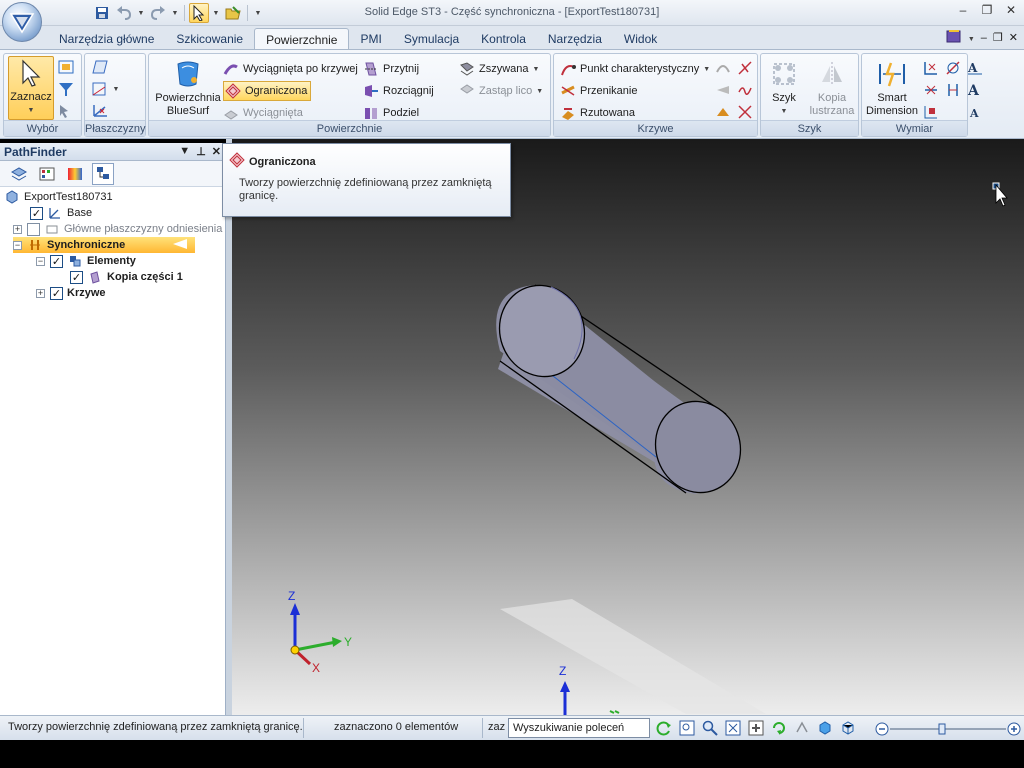 The image size is (1024, 768). I want to click on tab-narzedzia: Narzędzia, so click(575, 39).